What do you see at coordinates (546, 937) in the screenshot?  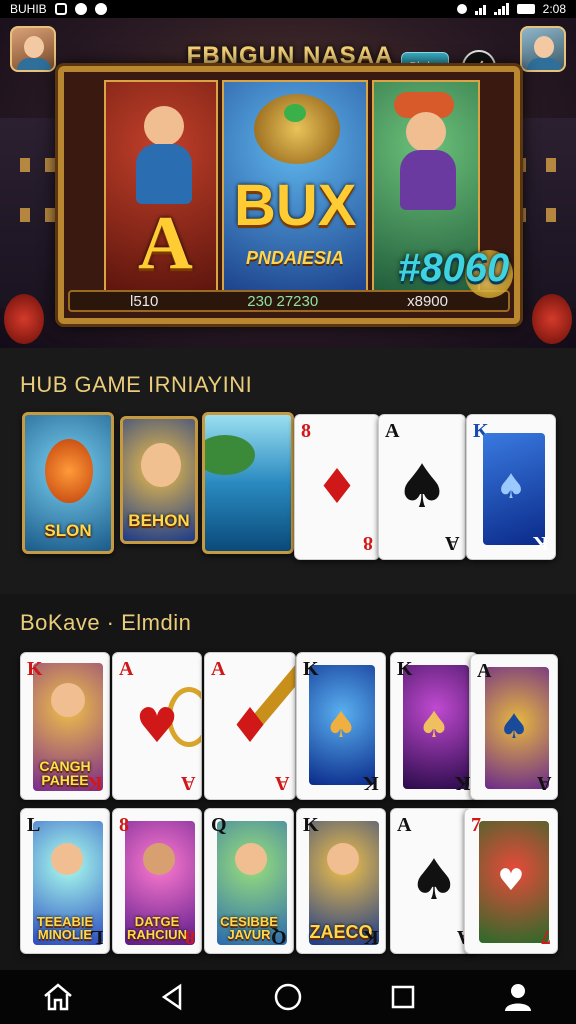 I see `card-rank-bottom: 7` at bounding box center [546, 937].